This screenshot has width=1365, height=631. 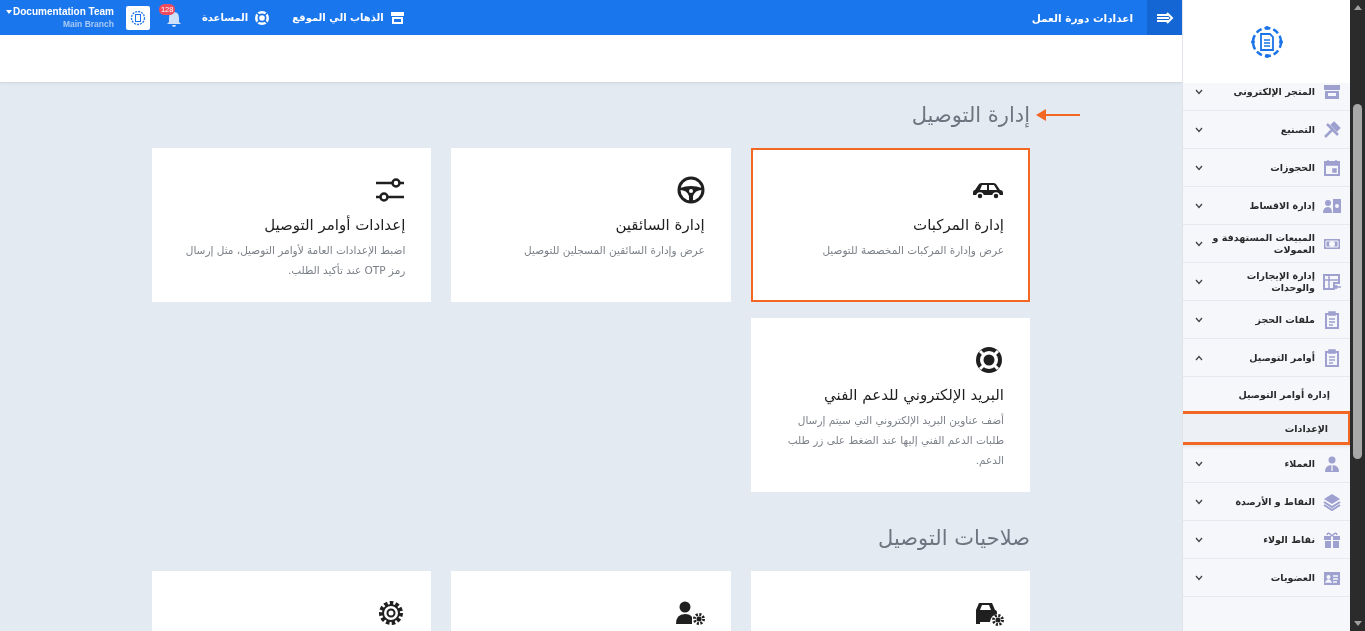 What do you see at coordinates (262, 17) in the screenshot?
I see `help-icon` at bounding box center [262, 17].